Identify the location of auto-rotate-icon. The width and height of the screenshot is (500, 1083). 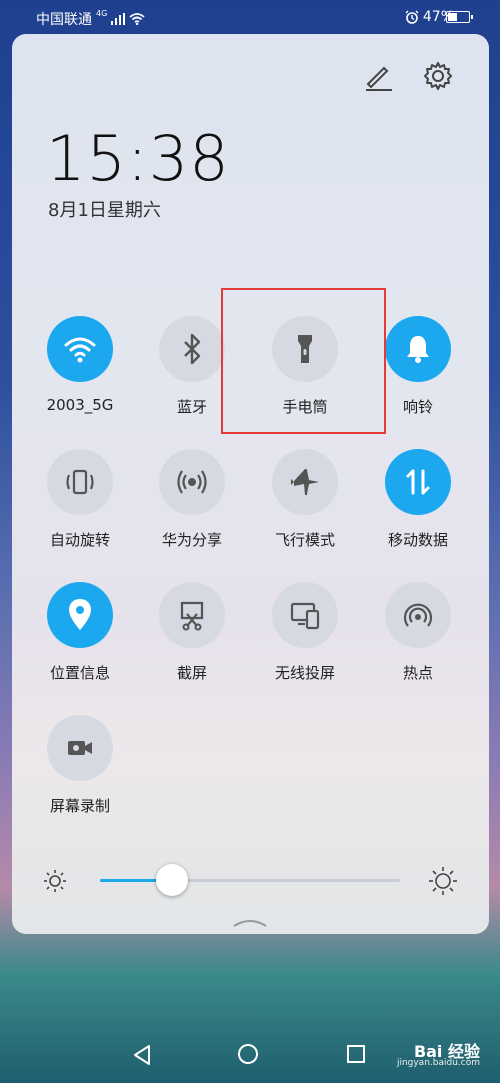
(80, 482).